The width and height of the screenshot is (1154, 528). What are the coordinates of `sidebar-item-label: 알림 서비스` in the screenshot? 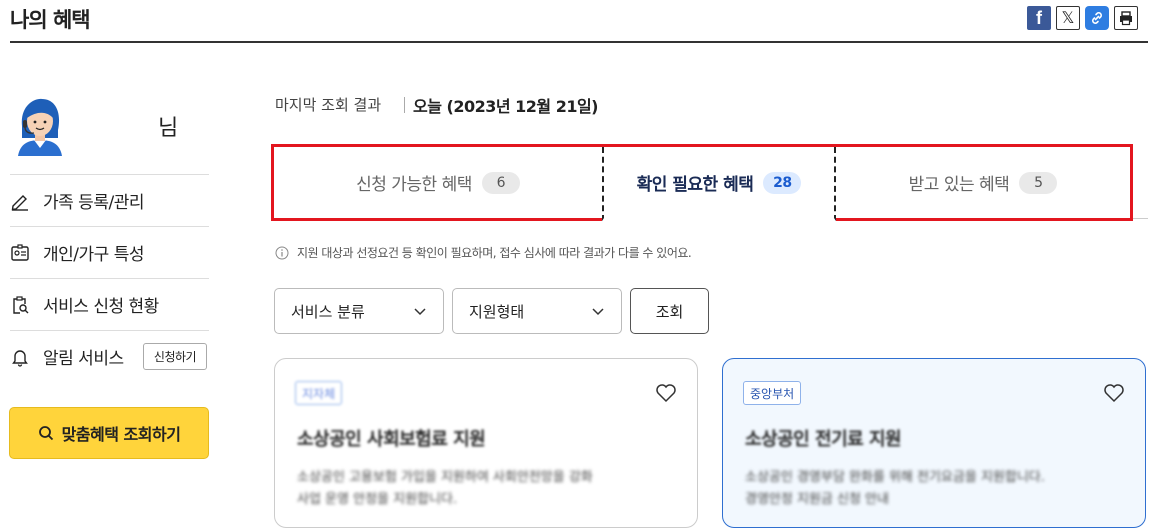 It's located at (83, 359).